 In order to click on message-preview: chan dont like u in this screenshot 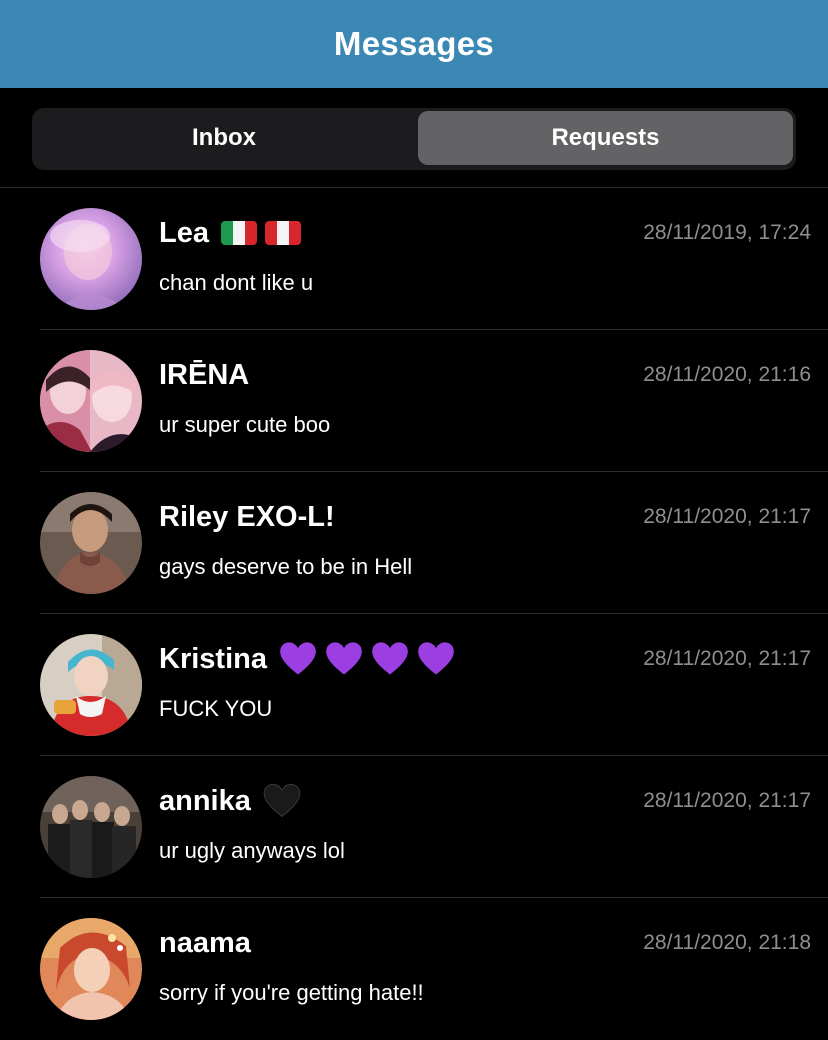, I will do `click(236, 282)`.